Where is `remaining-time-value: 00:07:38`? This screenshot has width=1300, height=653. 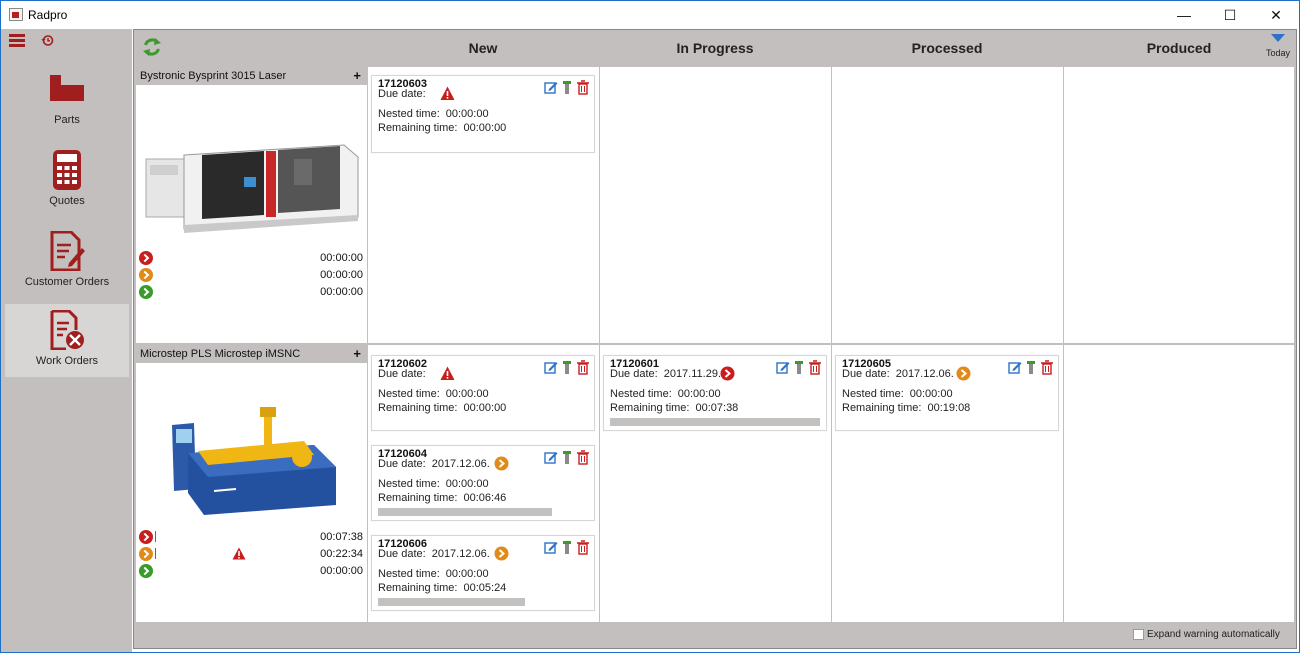
remaining-time-value: 00:07:38 is located at coordinates (717, 408).